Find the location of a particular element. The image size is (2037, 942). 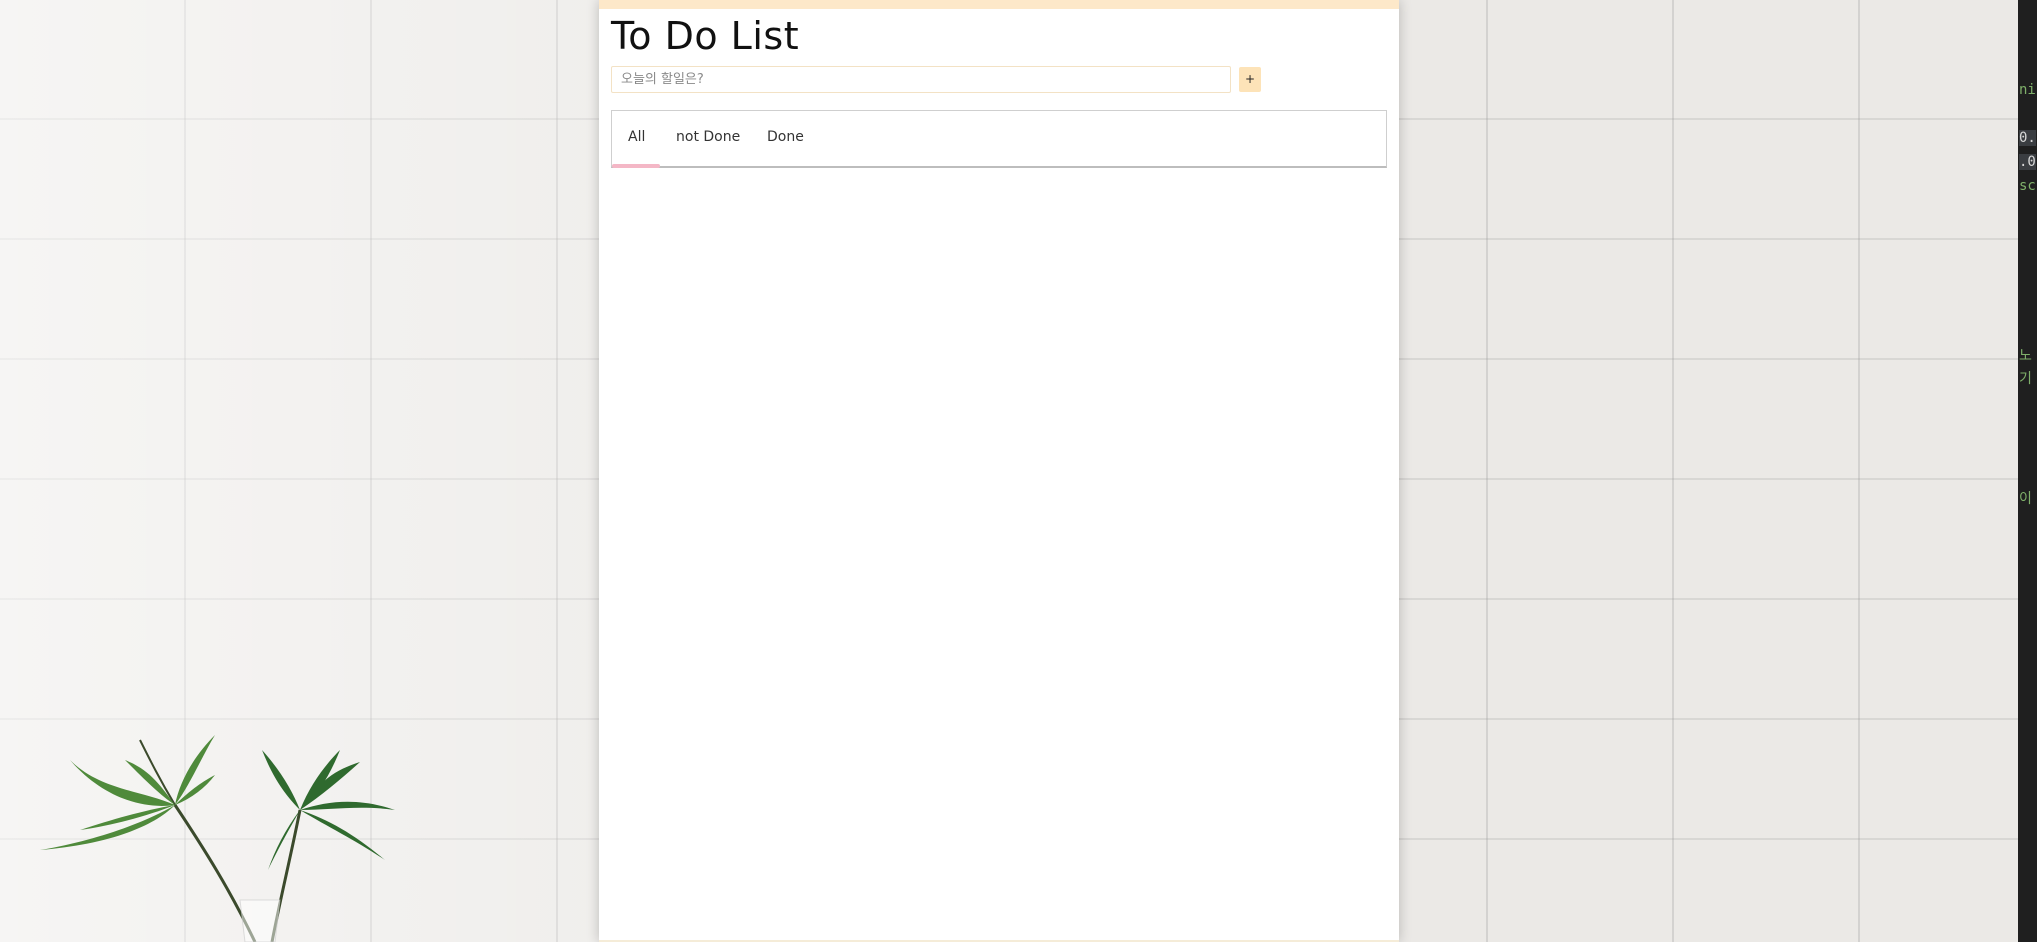

task-input is located at coordinates (921, 79).